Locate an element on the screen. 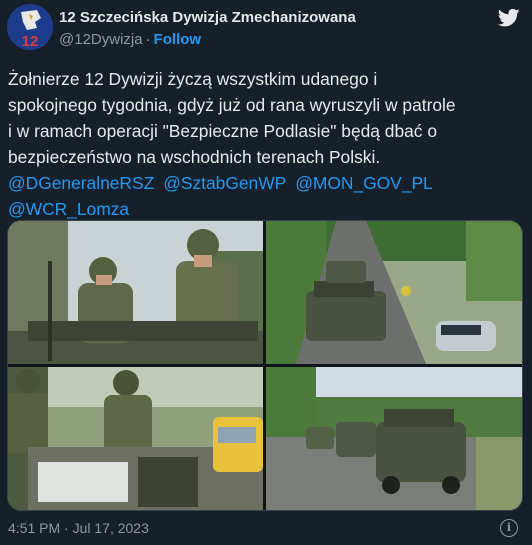 The width and height of the screenshot is (532, 545). mentions-line: @WCR_Lomza is located at coordinates (266, 209).